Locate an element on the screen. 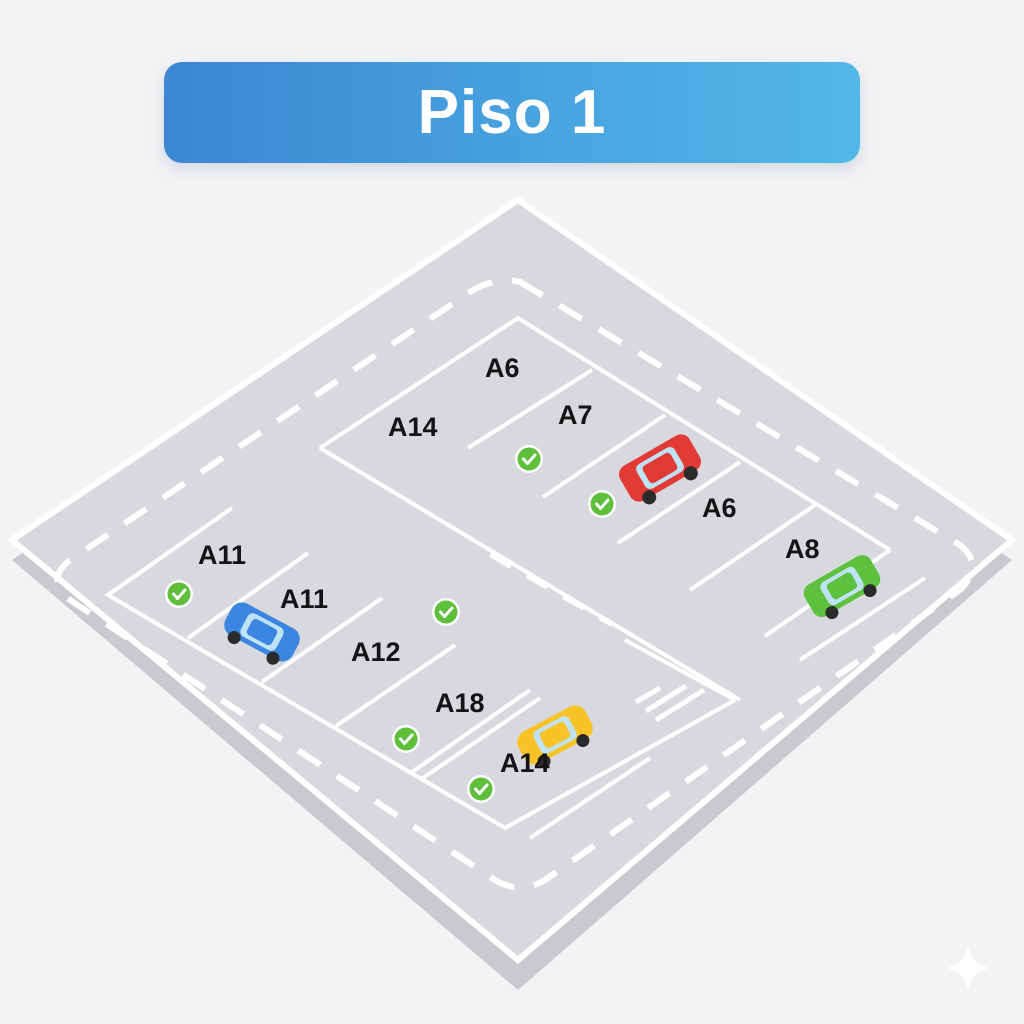 This screenshot has height=1024, width=1024. spot-label-a18: A18 is located at coordinates (460, 703).